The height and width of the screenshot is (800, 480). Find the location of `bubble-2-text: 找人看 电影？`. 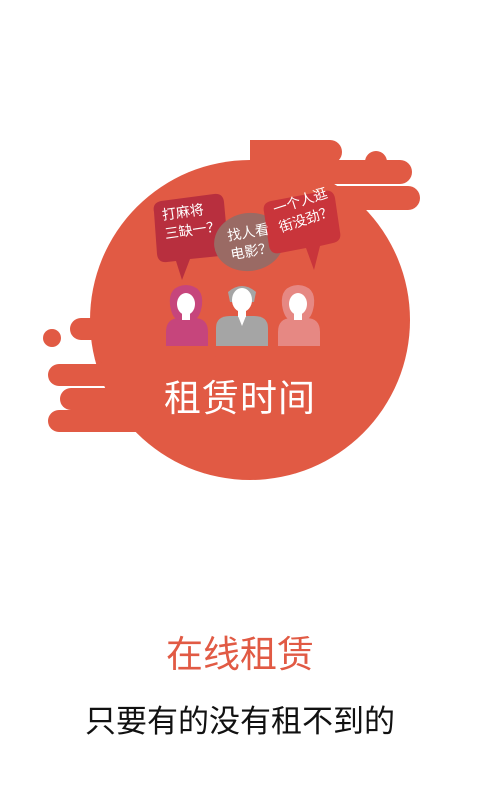

bubble-2-text: 找人看 电影？ is located at coordinates (250, 243).